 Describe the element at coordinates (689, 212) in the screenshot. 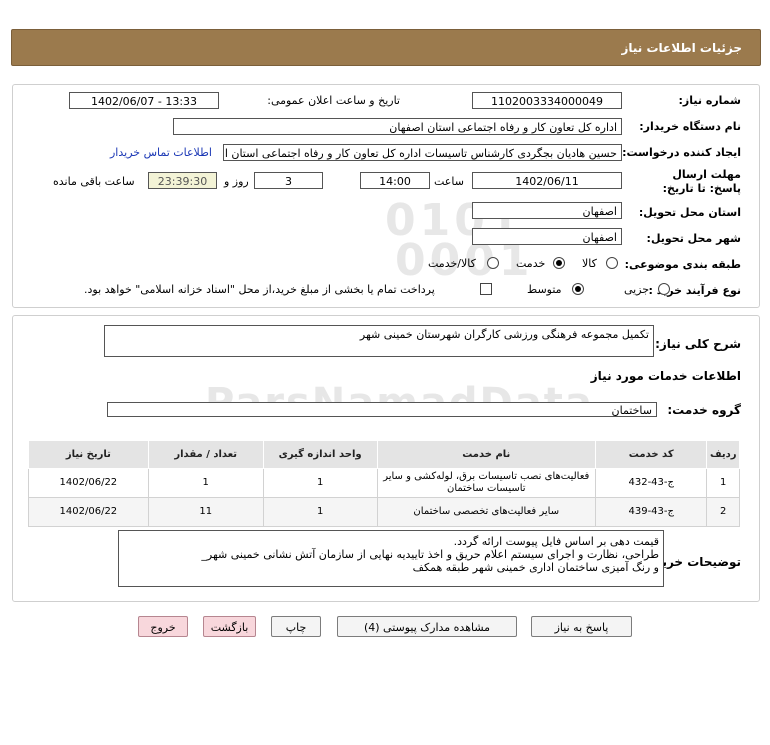

I see `delivery-province-label: استان محل تحویل:` at that location.